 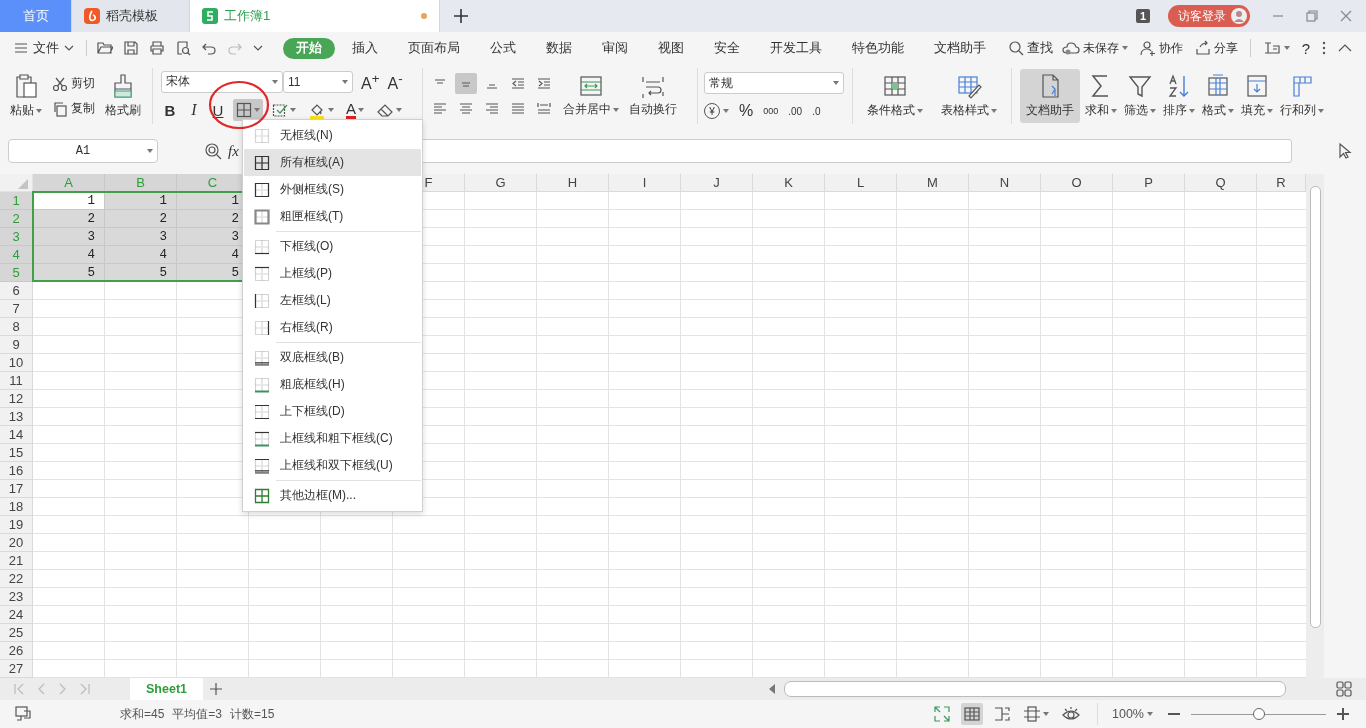 What do you see at coordinates (1071, 714) in the screenshot?
I see `eye-icon` at bounding box center [1071, 714].